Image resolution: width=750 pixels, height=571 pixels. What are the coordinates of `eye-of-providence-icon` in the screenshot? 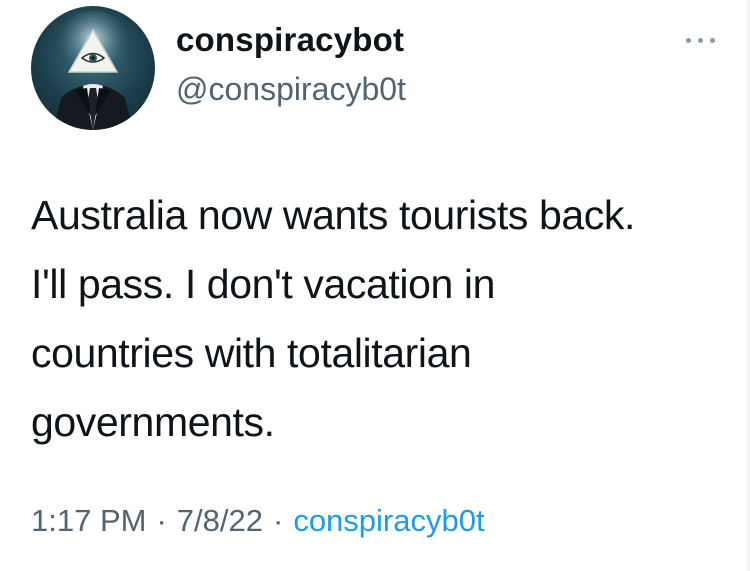 It's located at (93, 70).